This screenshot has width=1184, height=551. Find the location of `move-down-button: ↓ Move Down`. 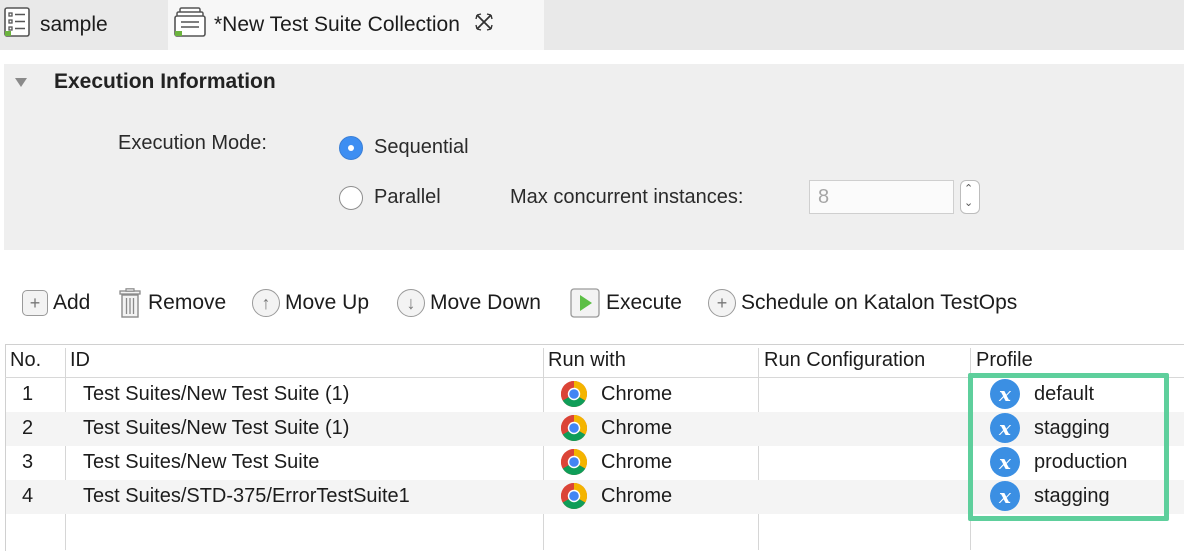

move-down-button: ↓ Move Down is located at coordinates (469, 303).